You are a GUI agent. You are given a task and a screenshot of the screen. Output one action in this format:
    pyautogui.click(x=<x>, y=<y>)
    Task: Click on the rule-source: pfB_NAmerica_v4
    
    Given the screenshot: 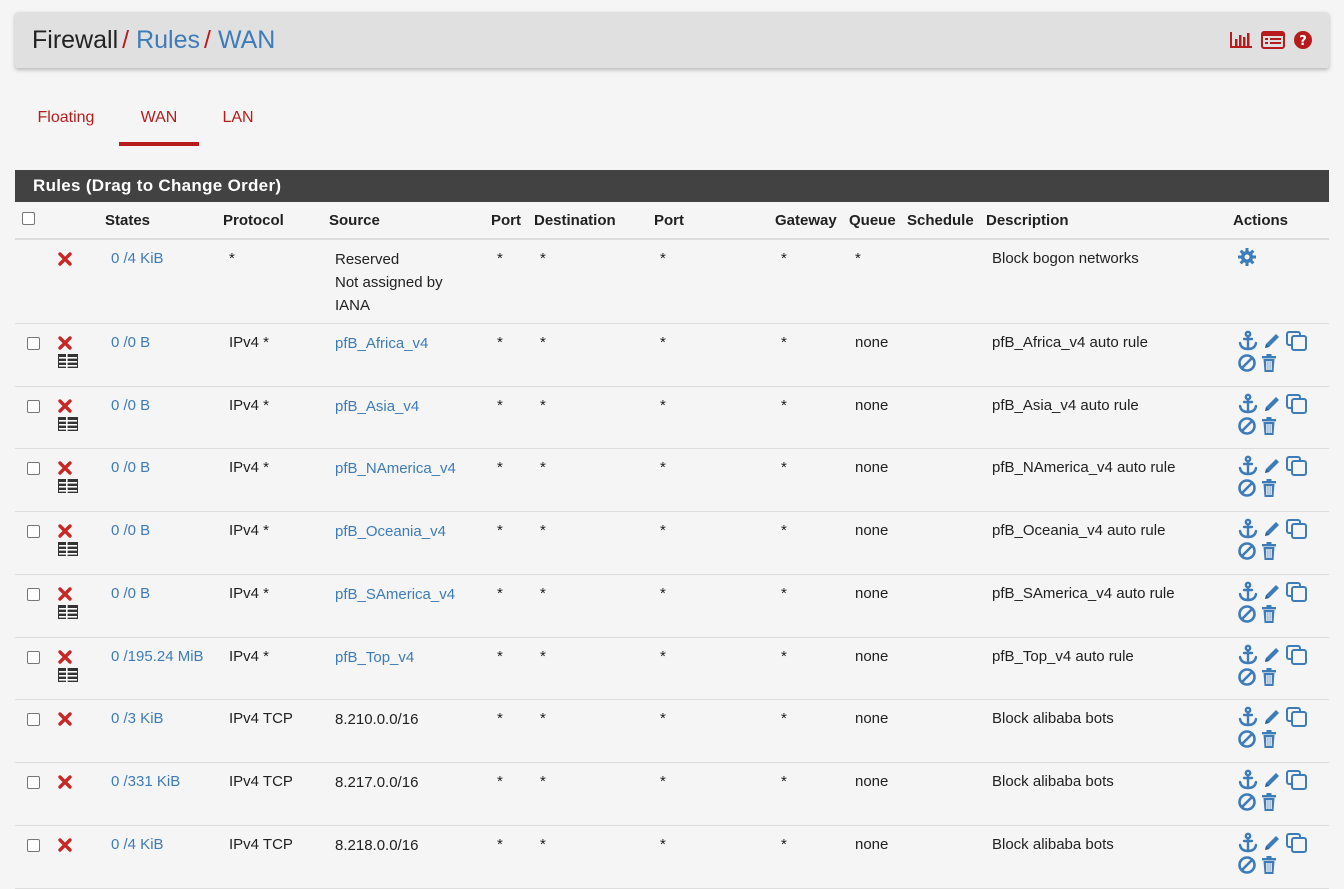 What is the action you would take?
    pyautogui.click(x=395, y=468)
    